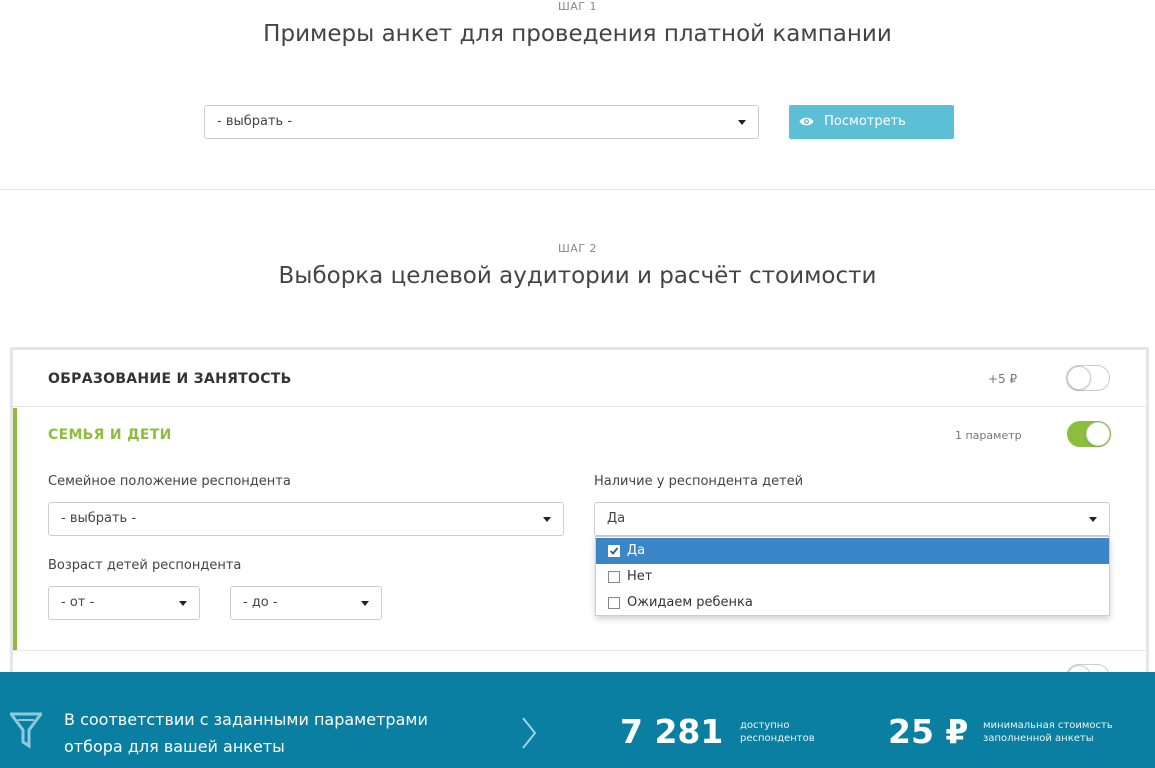 The height and width of the screenshot is (768, 1155). Describe the element at coordinates (260, 602) in the screenshot. I see `children-age-to-value: - до -` at that location.